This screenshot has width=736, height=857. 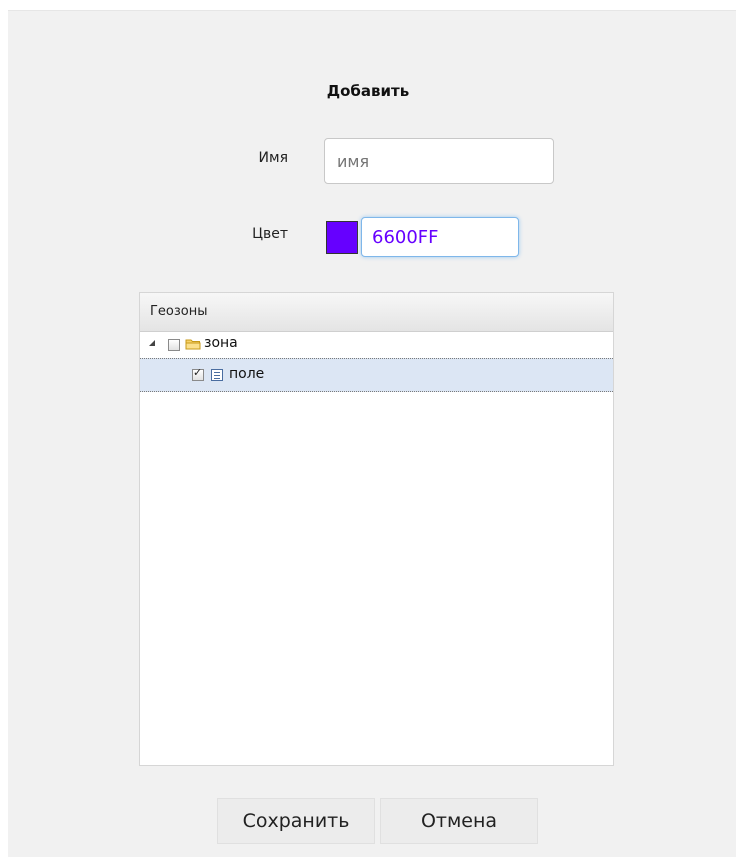 I want to click on name-input, so click(x=439, y=161).